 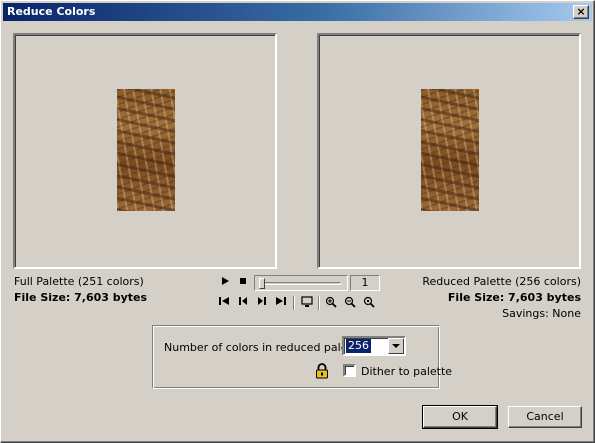 What do you see at coordinates (265, 347) in the screenshot?
I see `colors-count-label: Number of colors in reduced palette:` at bounding box center [265, 347].